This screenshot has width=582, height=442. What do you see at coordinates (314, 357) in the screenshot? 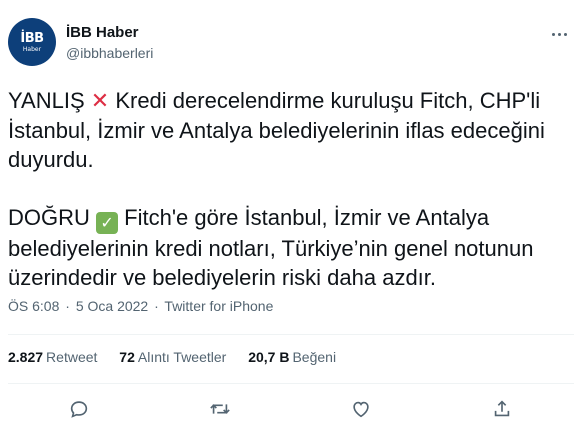
I see `likes-label: Beğeni` at bounding box center [314, 357].